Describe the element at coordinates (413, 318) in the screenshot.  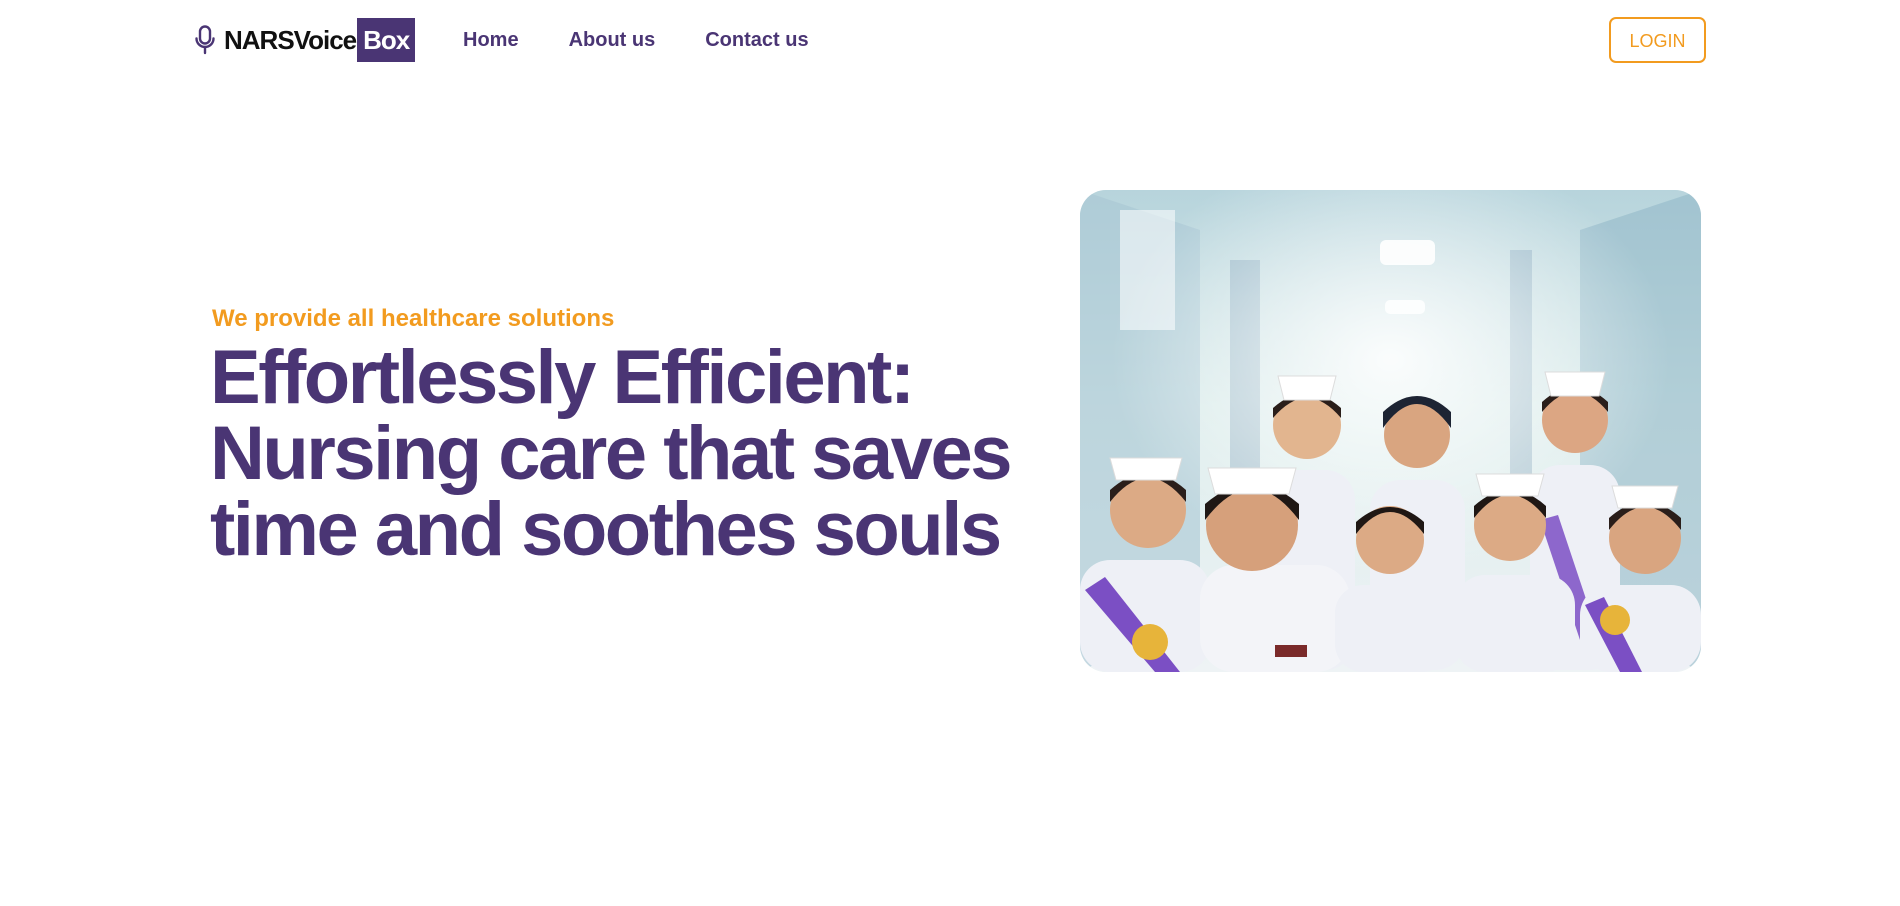
I see `hero-tagline: We provide all healthcare solutions` at that location.